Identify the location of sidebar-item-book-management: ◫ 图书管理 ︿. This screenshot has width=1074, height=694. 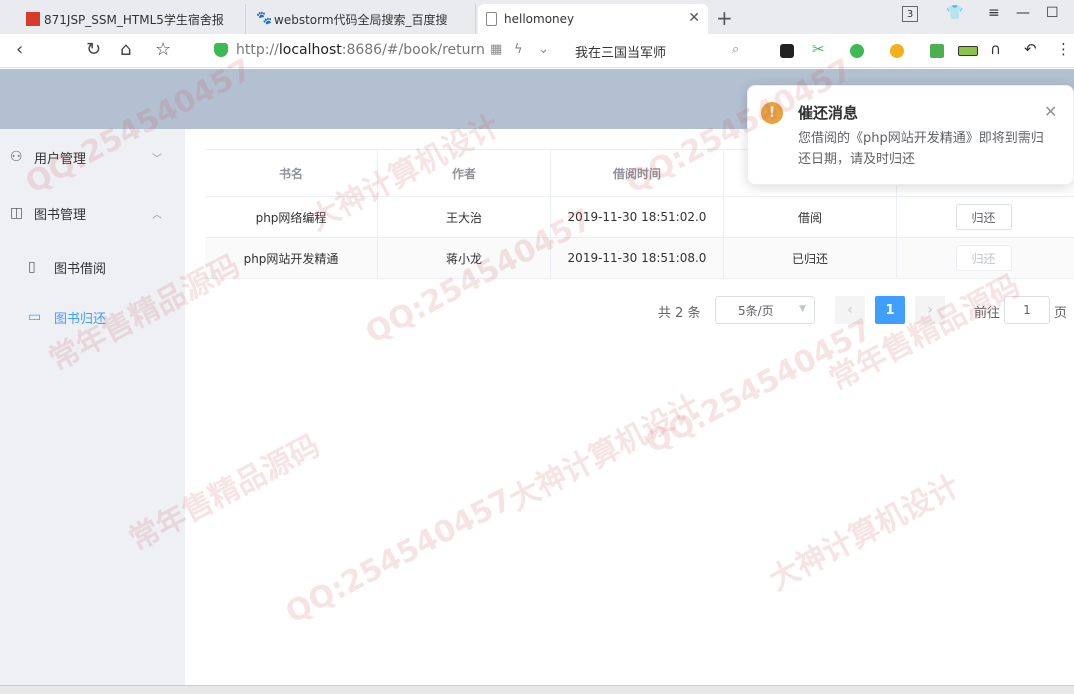
(92, 213).